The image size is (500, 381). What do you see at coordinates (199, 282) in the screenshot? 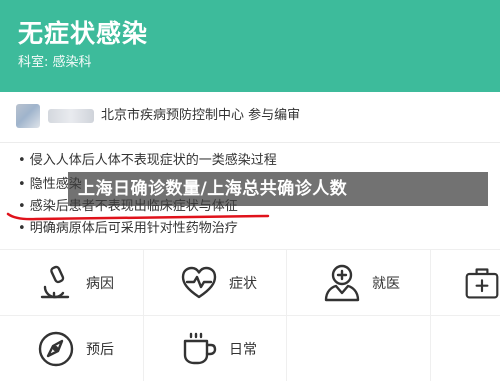
I see `heartbeat-icon` at bounding box center [199, 282].